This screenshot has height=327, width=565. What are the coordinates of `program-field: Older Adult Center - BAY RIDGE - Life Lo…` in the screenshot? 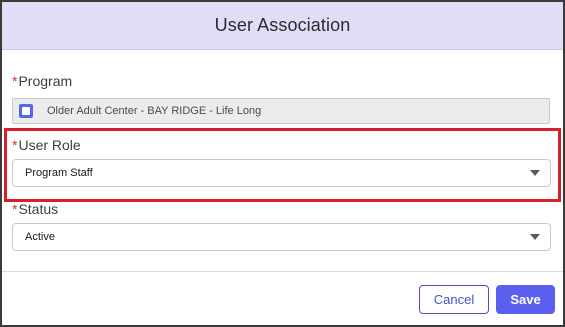 It's located at (281, 111).